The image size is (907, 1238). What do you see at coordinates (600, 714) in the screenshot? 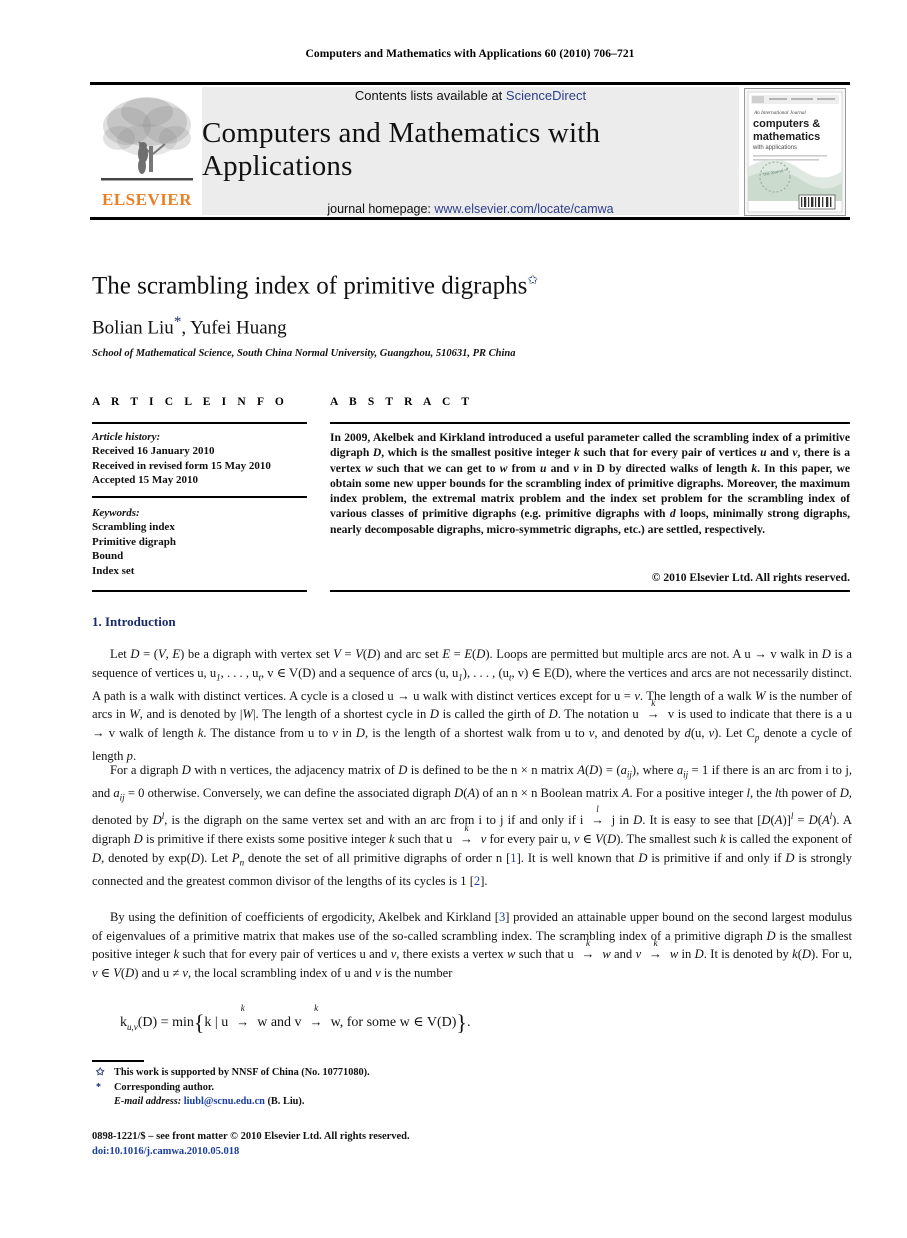
I see `p1-seg: . The notation u` at bounding box center [600, 714].